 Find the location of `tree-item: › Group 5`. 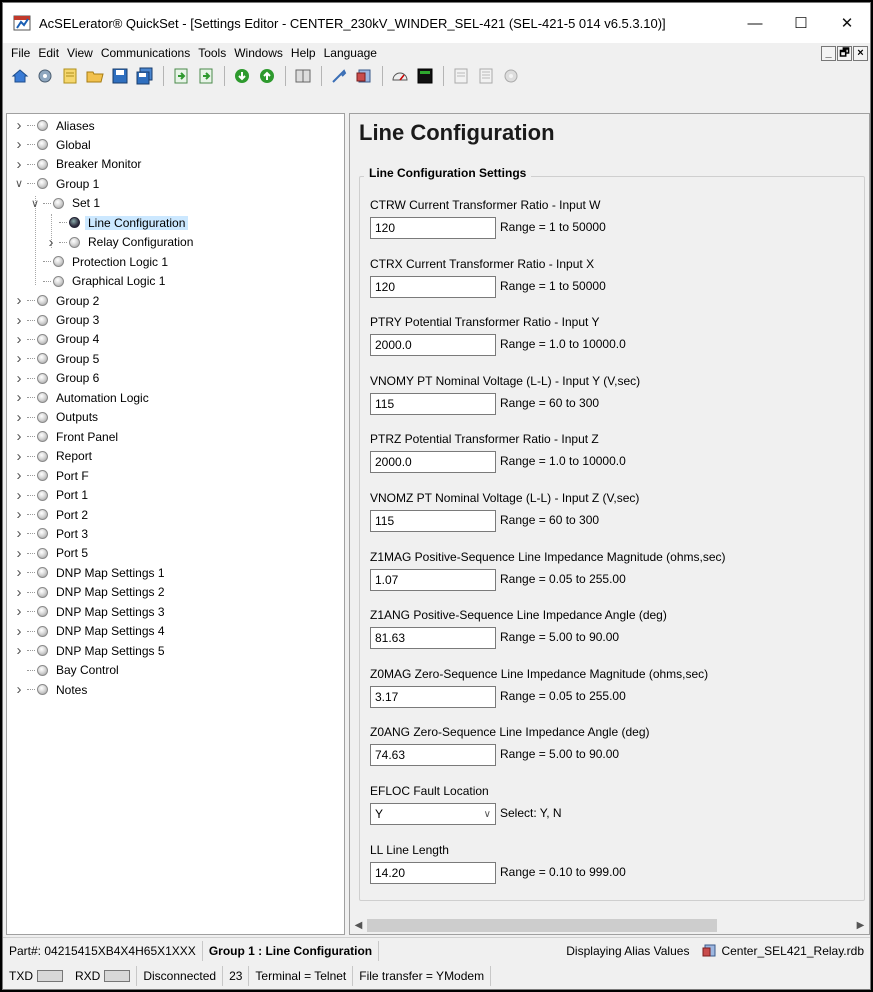

tree-item: › Group 5 is located at coordinates (57, 358).